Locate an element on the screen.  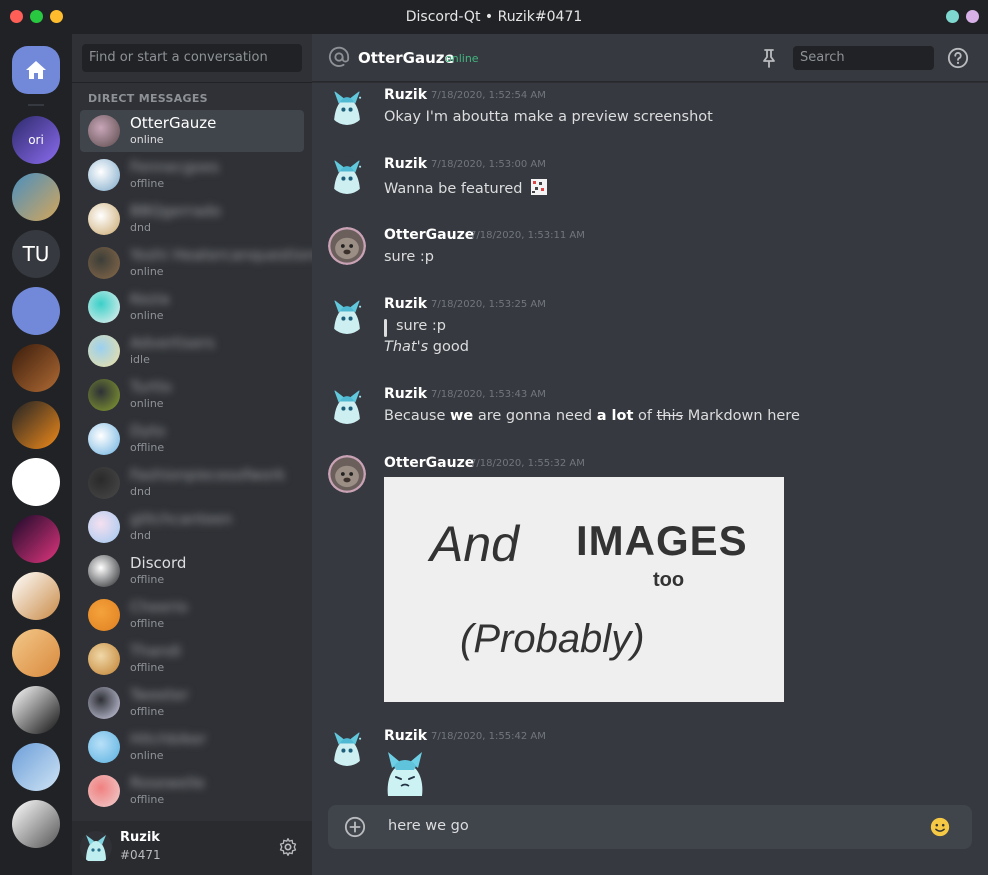
username: Ruzik is located at coordinates (140, 837).